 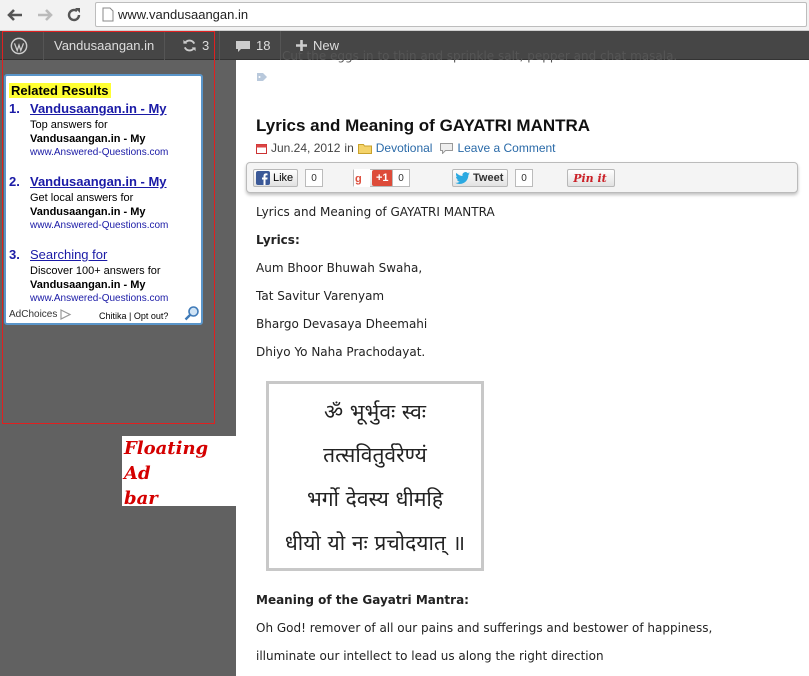 I want to click on back-button, so click(x=15, y=15).